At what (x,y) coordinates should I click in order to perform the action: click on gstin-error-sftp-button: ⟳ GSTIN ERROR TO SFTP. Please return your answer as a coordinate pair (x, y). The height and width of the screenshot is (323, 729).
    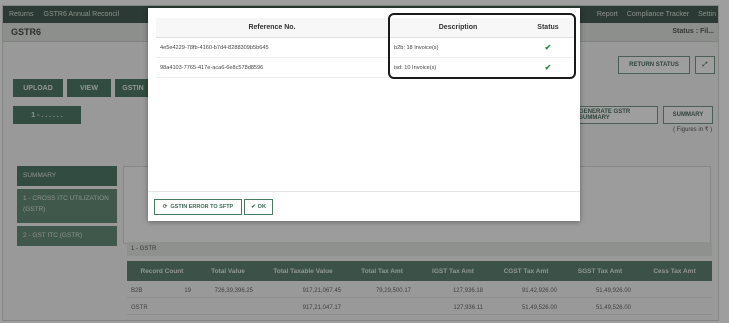
    Looking at the image, I should click on (198, 207).